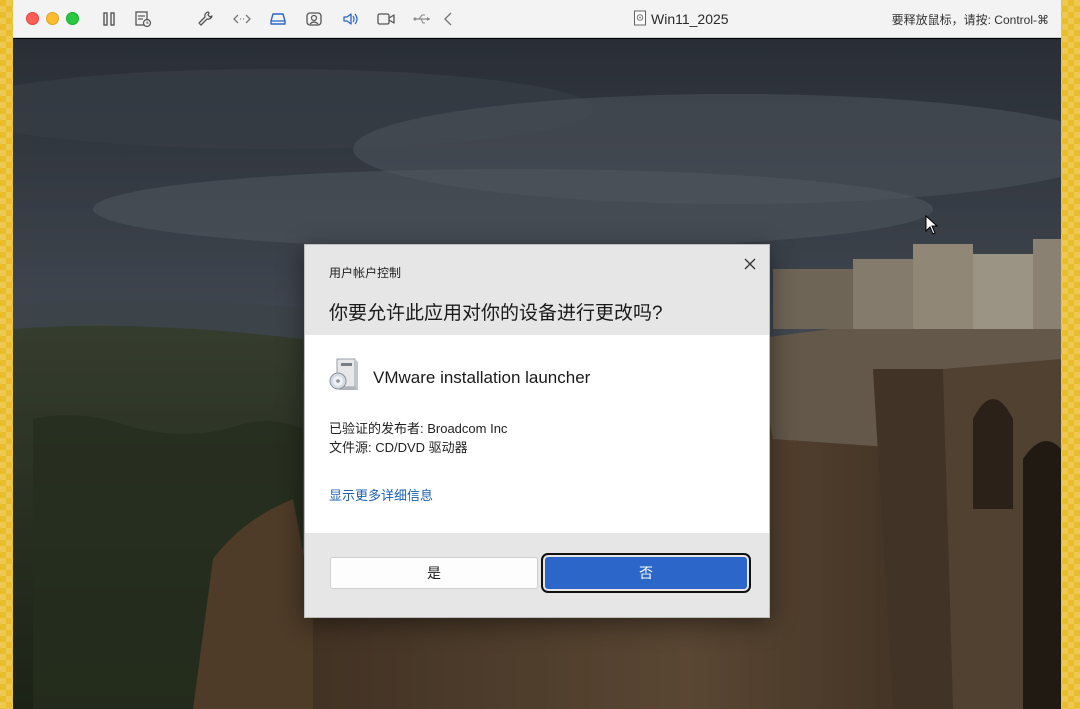 The width and height of the screenshot is (1080, 709). What do you see at coordinates (365, 273) in the screenshot?
I see `uac-title: 用户帐户控制` at bounding box center [365, 273].